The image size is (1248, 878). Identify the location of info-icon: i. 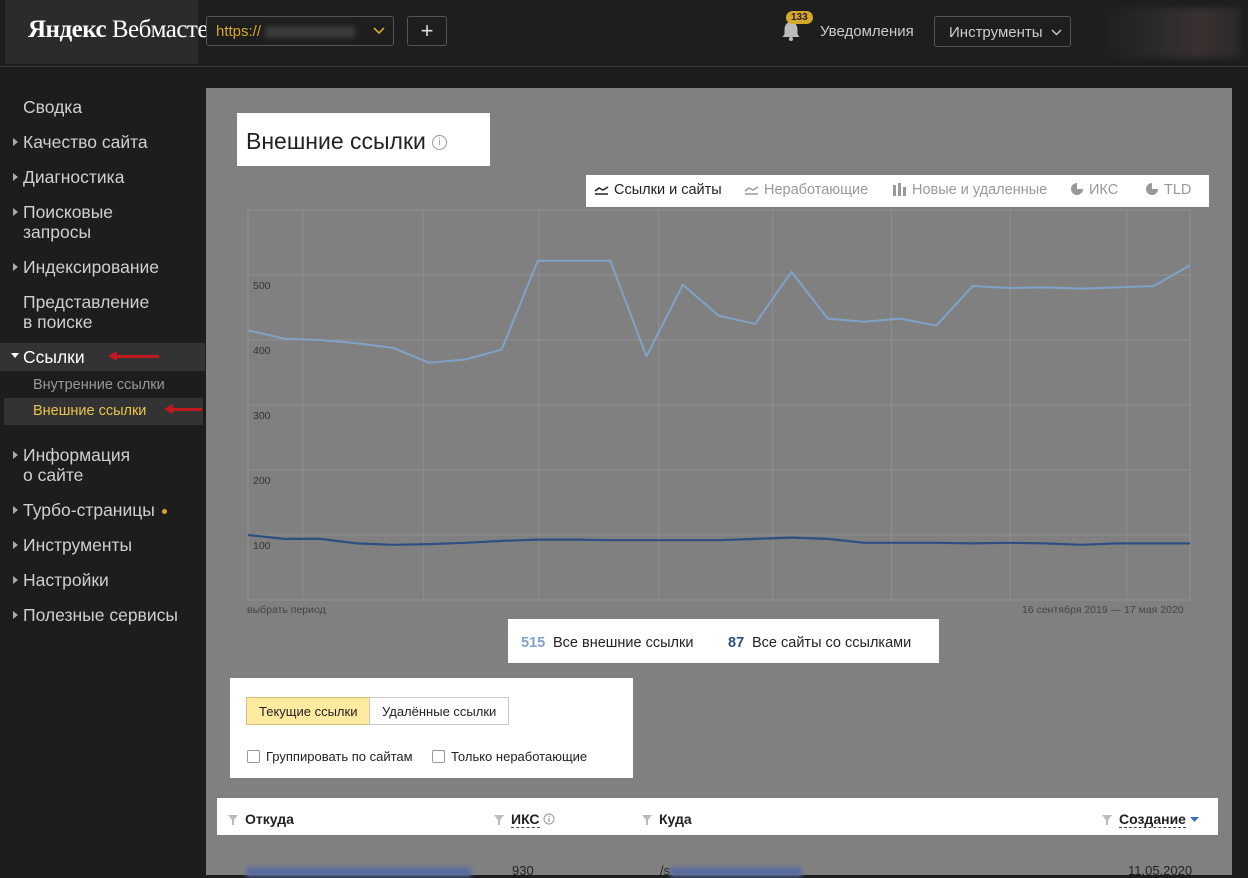
(439, 143).